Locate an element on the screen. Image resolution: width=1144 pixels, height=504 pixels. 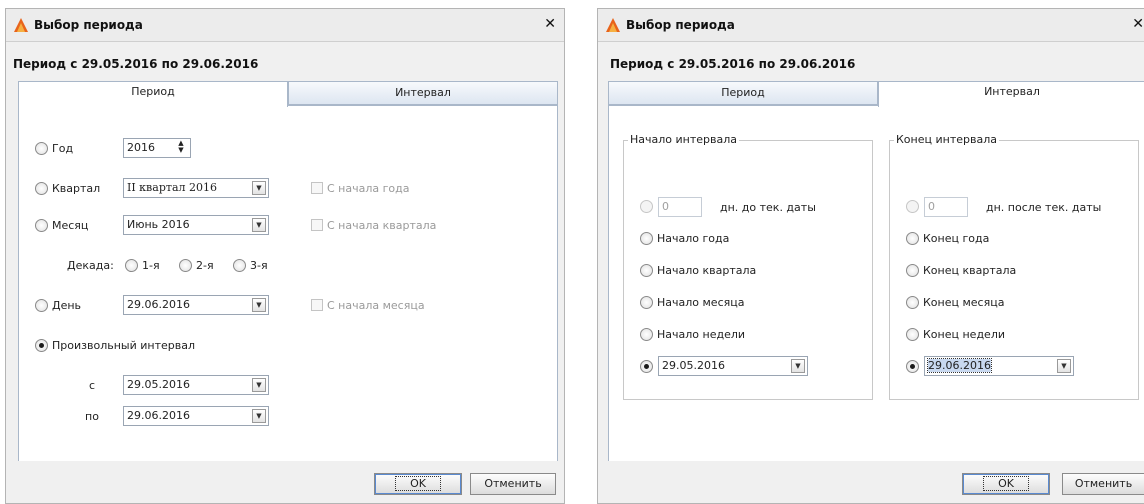
start-date-picker: 29.05.2016 ▼ is located at coordinates (733, 366).